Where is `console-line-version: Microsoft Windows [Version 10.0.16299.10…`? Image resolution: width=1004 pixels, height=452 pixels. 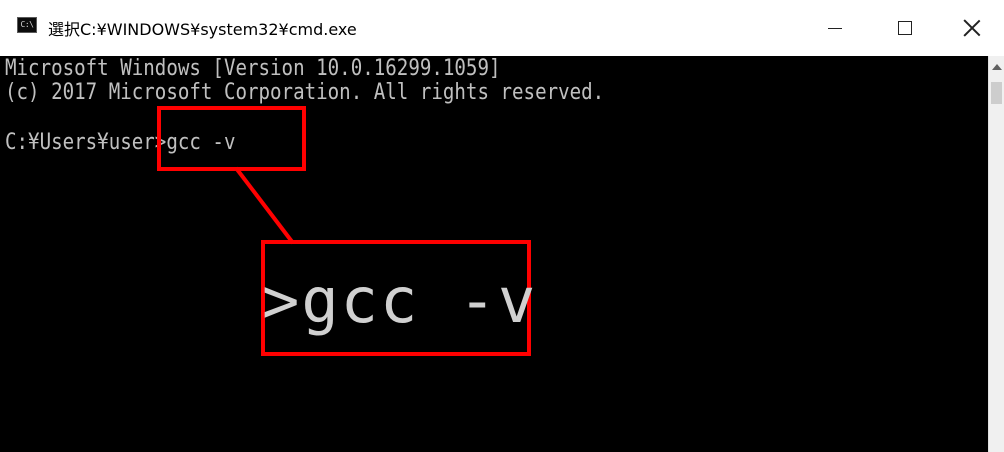
console-line-version: Microsoft Windows [Version 10.0.16299.10… is located at coordinates (253, 68).